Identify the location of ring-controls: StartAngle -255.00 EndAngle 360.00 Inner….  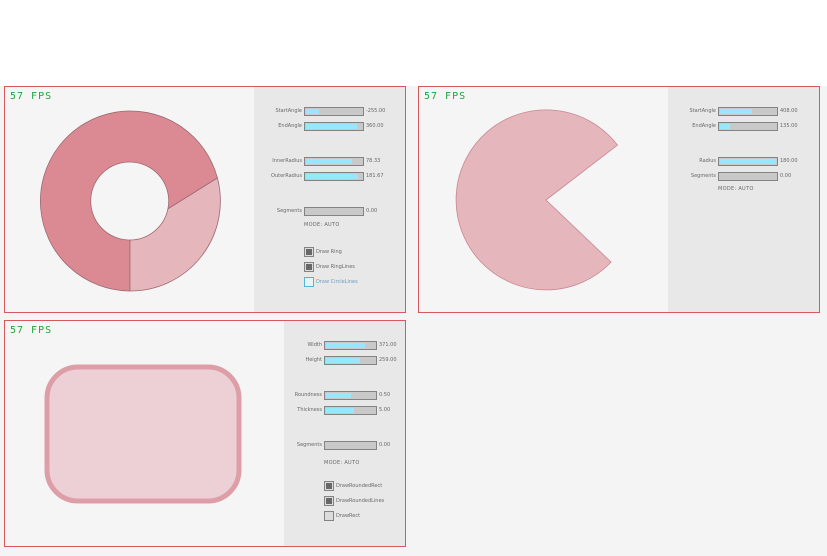
(329, 199).